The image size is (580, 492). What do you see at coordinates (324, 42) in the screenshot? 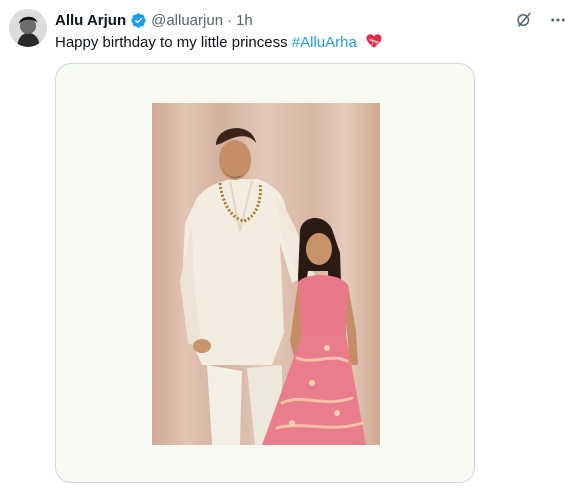
I see `hashtag-link: #AlluArha` at bounding box center [324, 42].